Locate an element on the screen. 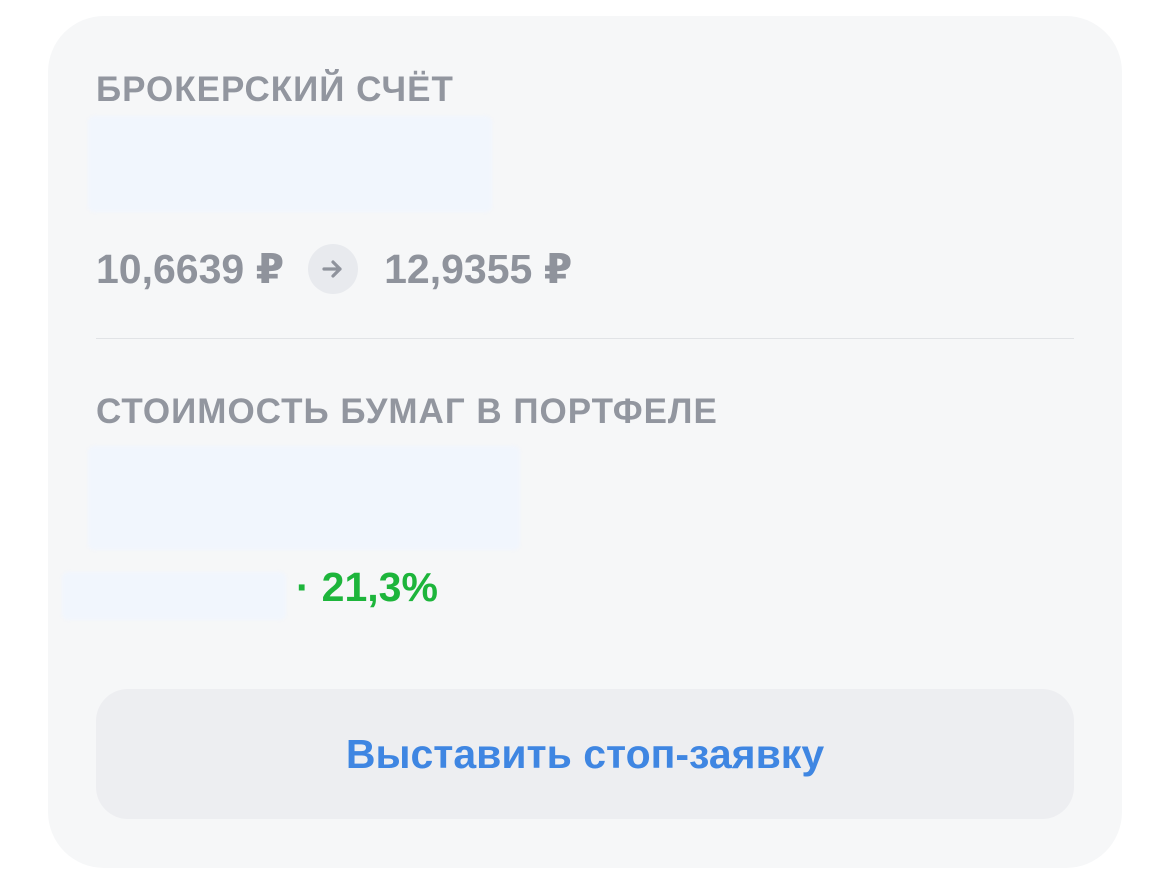 The width and height of the screenshot is (1170, 887). portfolio-change: · 21,3% is located at coordinates (367, 587).